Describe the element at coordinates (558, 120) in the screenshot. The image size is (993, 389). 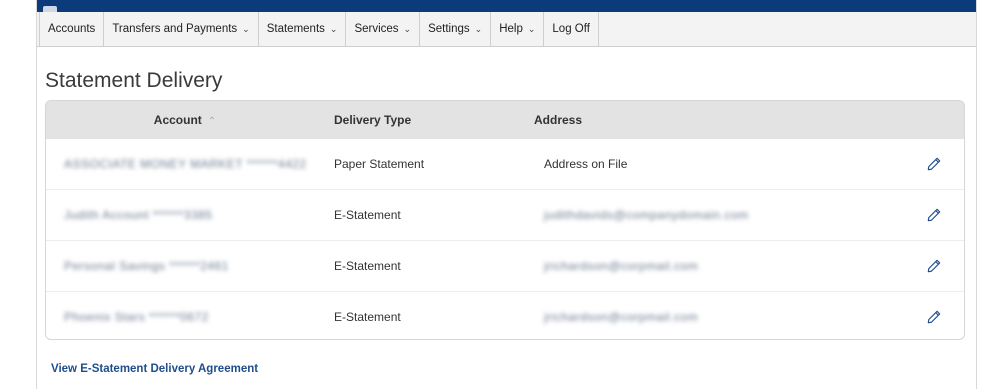
I see `column-header-address: Address` at that location.